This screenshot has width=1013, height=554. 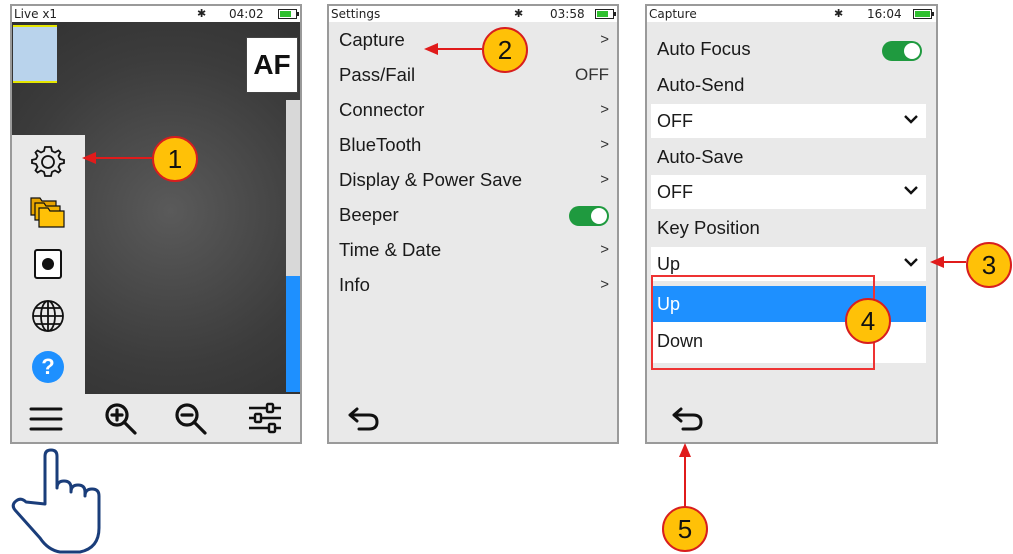 What do you see at coordinates (989, 265) in the screenshot?
I see `callout-3: 3` at bounding box center [989, 265].